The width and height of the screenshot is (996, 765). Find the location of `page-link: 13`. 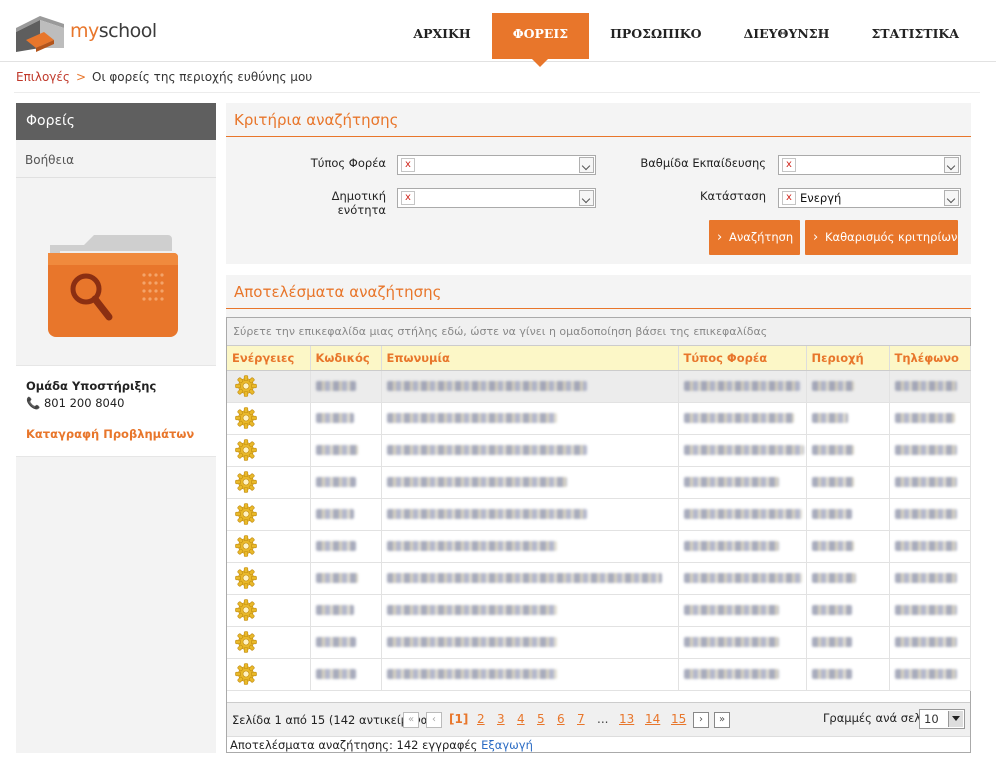

page-link: 13 is located at coordinates (626, 719).